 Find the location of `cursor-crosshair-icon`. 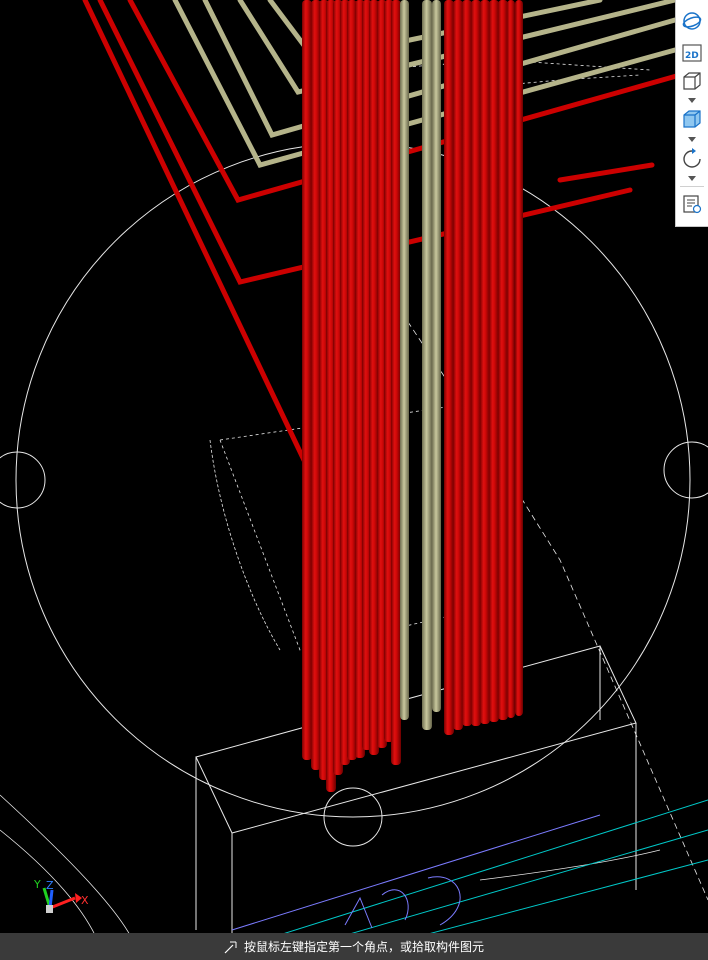

cursor-crosshair-icon is located at coordinates (230, 947).